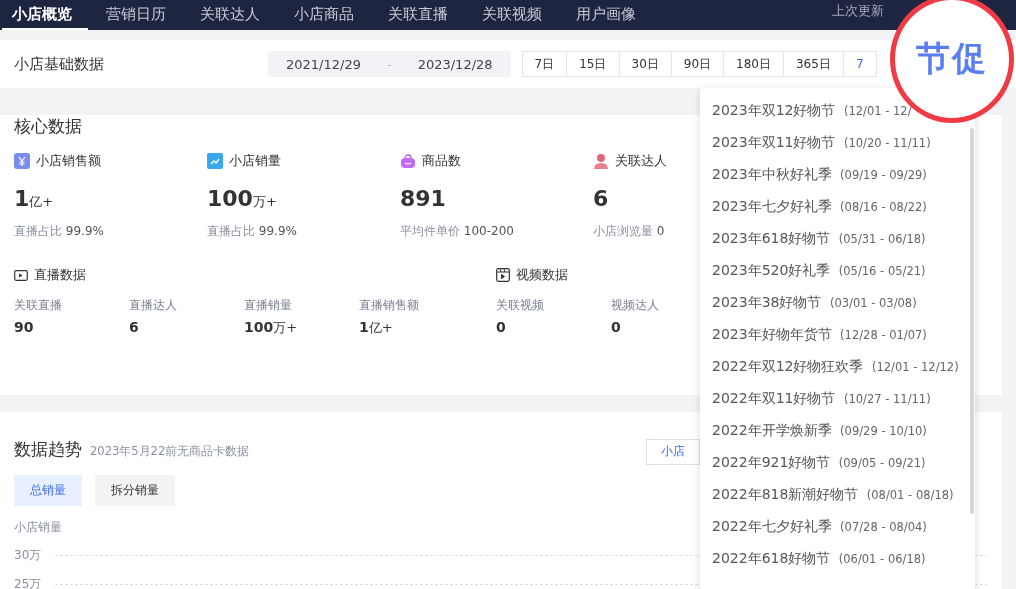 The width and height of the screenshot is (1016, 589). I want to click on range-button: 90日, so click(697, 64).